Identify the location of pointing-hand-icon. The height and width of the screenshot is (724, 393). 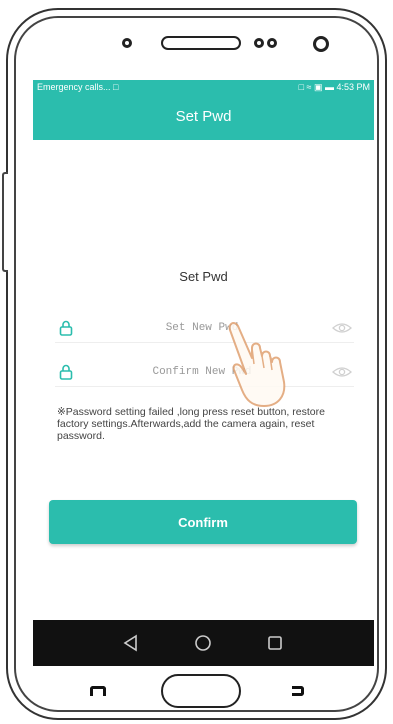
(257, 364).